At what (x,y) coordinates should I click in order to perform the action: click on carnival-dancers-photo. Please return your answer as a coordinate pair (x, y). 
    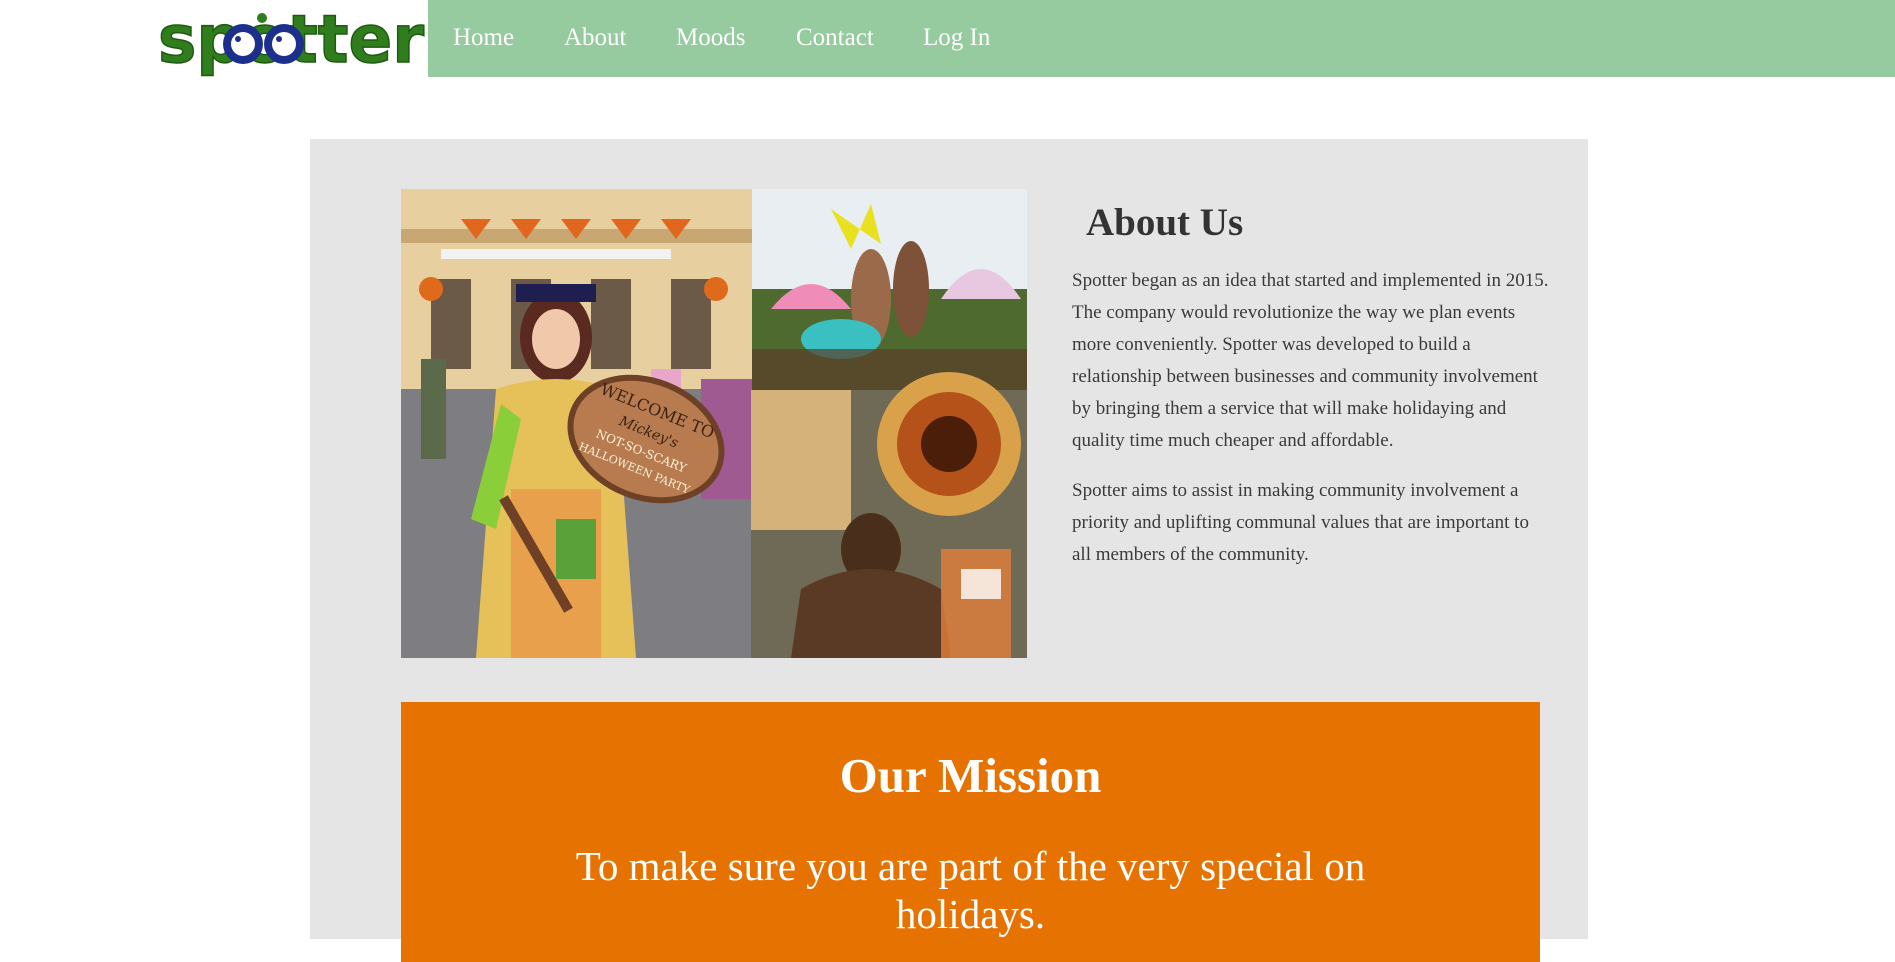
    Looking at the image, I should click on (889, 289).